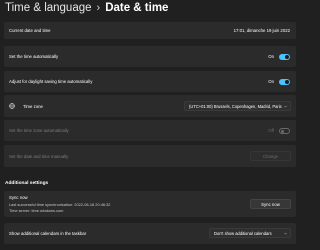 Image resolution: width=320 pixels, height=250 pixels. What do you see at coordinates (150, 56) in the screenshot?
I see `set-time-automatically-card: Set the time automatically On` at bounding box center [150, 56].